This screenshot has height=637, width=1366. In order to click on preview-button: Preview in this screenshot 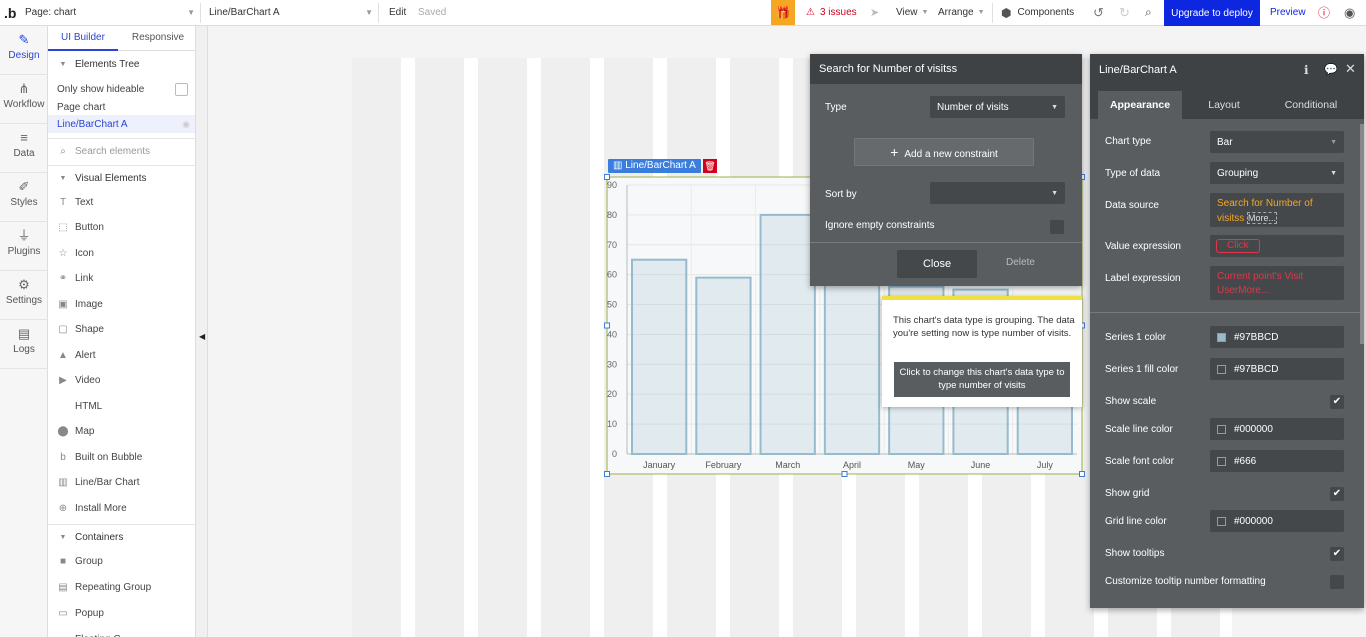, I will do `click(1288, 12)`.